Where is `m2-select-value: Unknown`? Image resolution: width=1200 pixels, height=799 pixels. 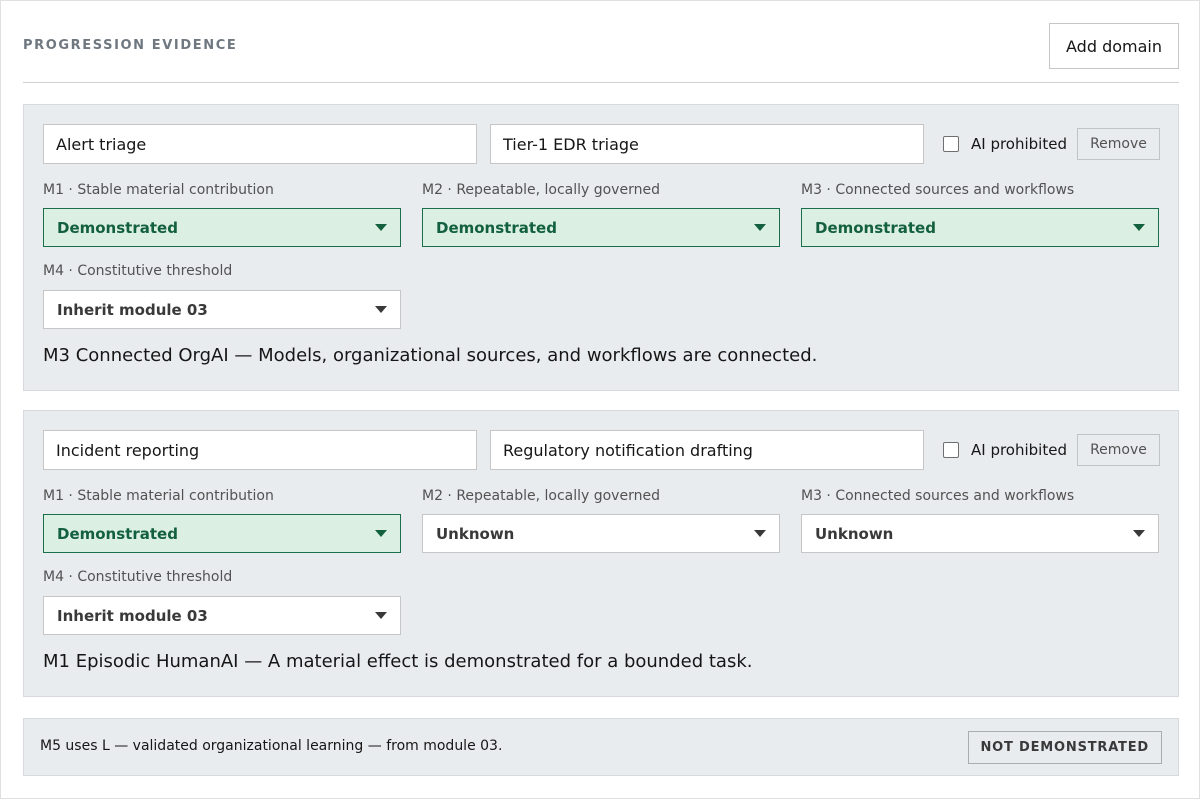
m2-select-value: Unknown is located at coordinates (475, 533).